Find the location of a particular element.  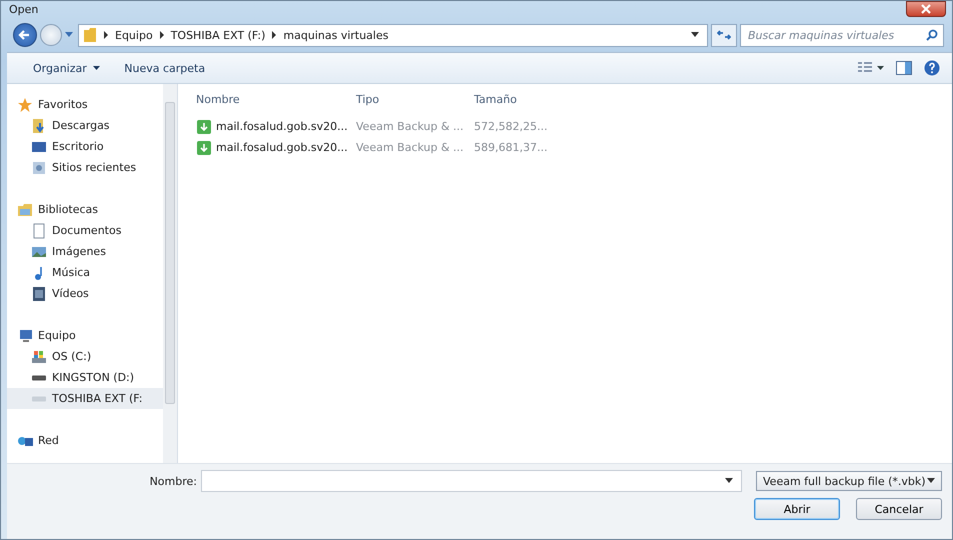

breadcrumb: Equipo is located at coordinates (134, 35).